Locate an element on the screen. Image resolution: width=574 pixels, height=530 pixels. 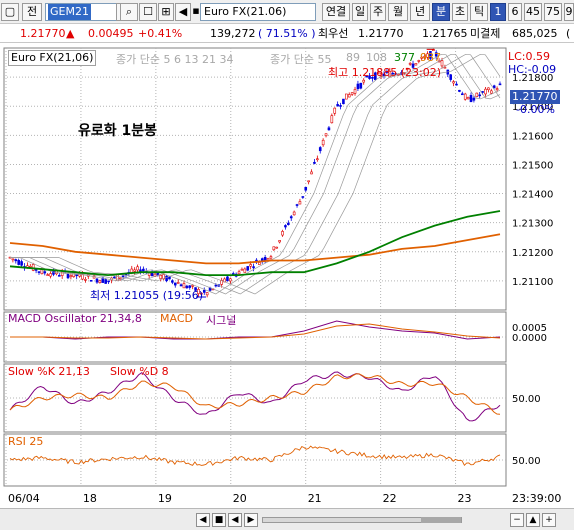
tab-day: 일 is located at coordinates (360, 12).